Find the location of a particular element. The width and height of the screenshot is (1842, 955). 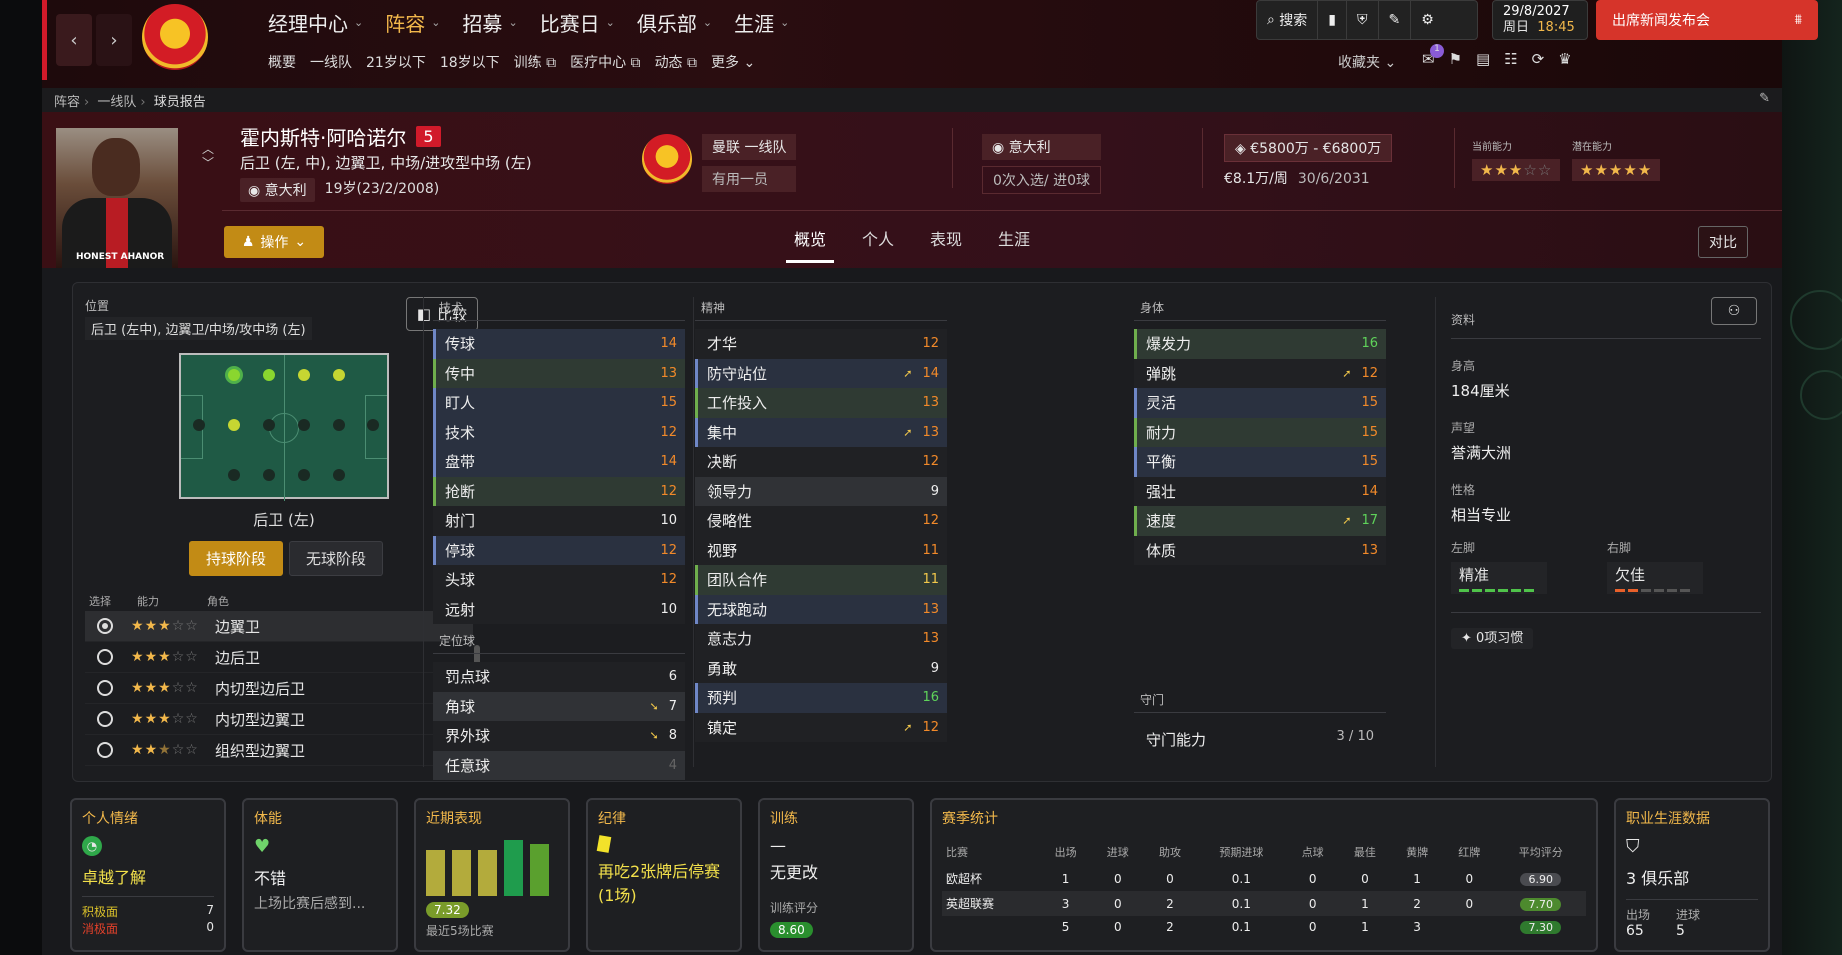

stats-row: 英超联赛 3 0 2 0.1 0 1 2 0 7.70 is located at coordinates (1264, 903).